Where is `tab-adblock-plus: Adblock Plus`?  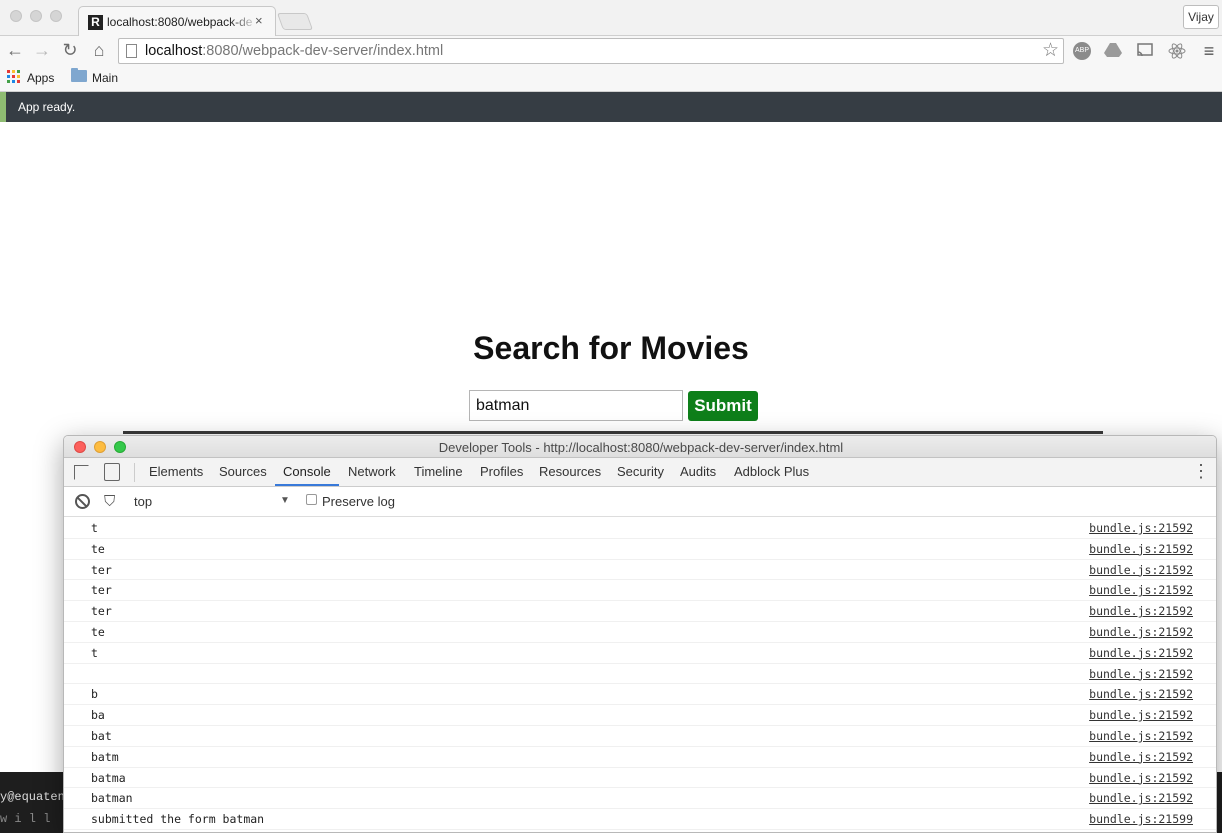 tab-adblock-plus: Adblock Plus is located at coordinates (771, 471).